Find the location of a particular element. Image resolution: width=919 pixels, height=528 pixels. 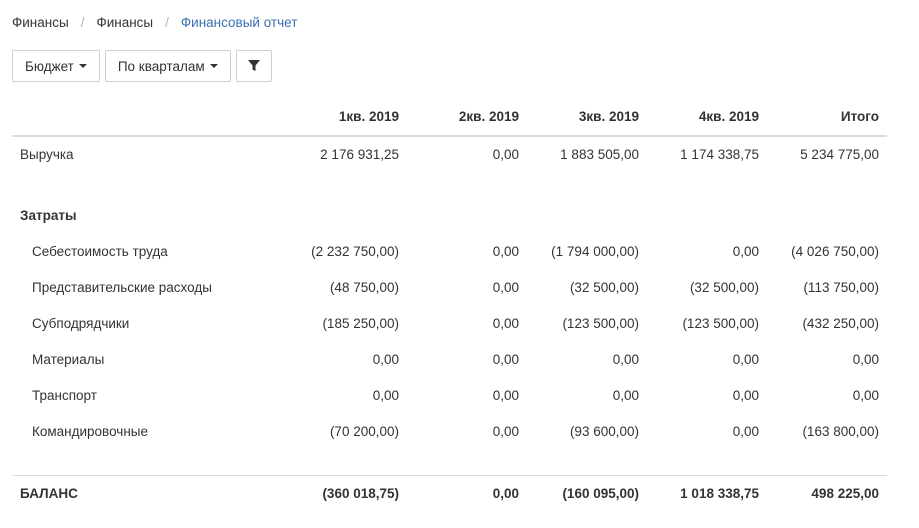

cell-value: 498 225,00 is located at coordinates (845, 493).